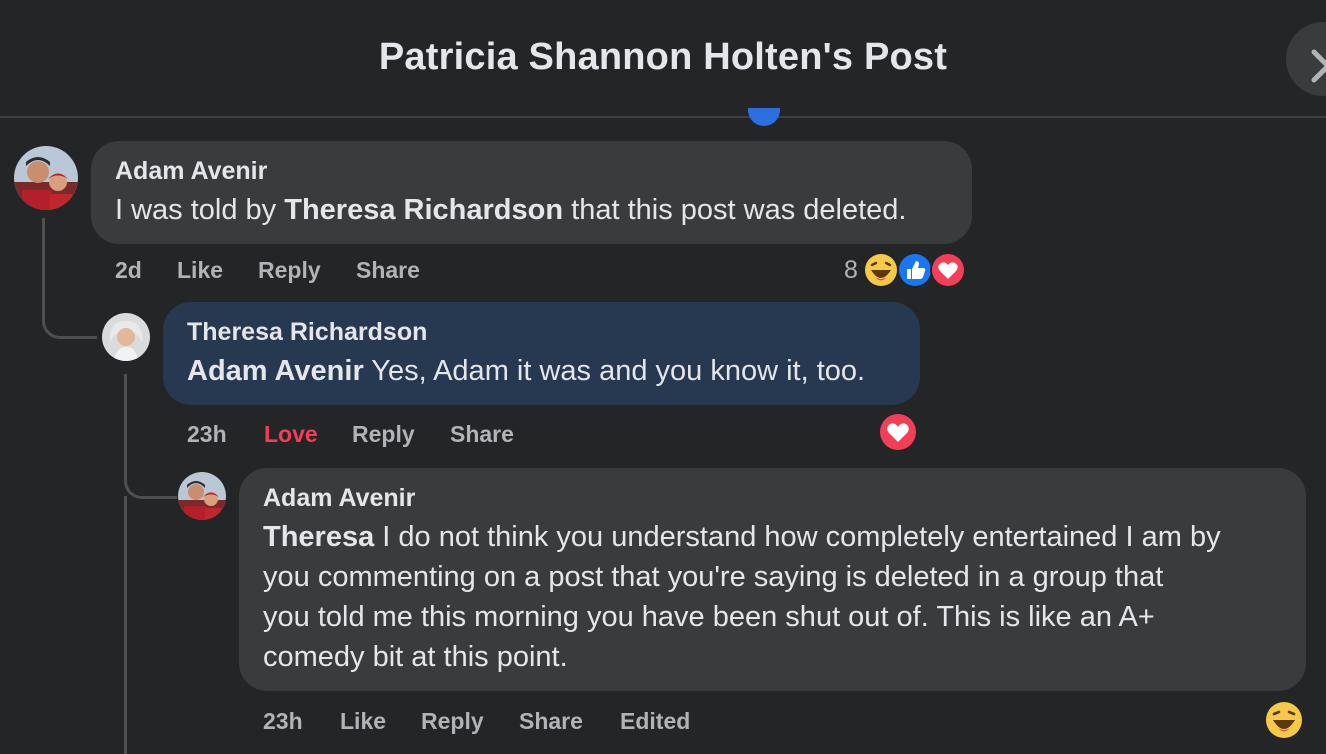 This screenshot has width=1326, height=754. Describe the element at coordinates (291, 434) in the screenshot. I see `love-button: Love` at that location.